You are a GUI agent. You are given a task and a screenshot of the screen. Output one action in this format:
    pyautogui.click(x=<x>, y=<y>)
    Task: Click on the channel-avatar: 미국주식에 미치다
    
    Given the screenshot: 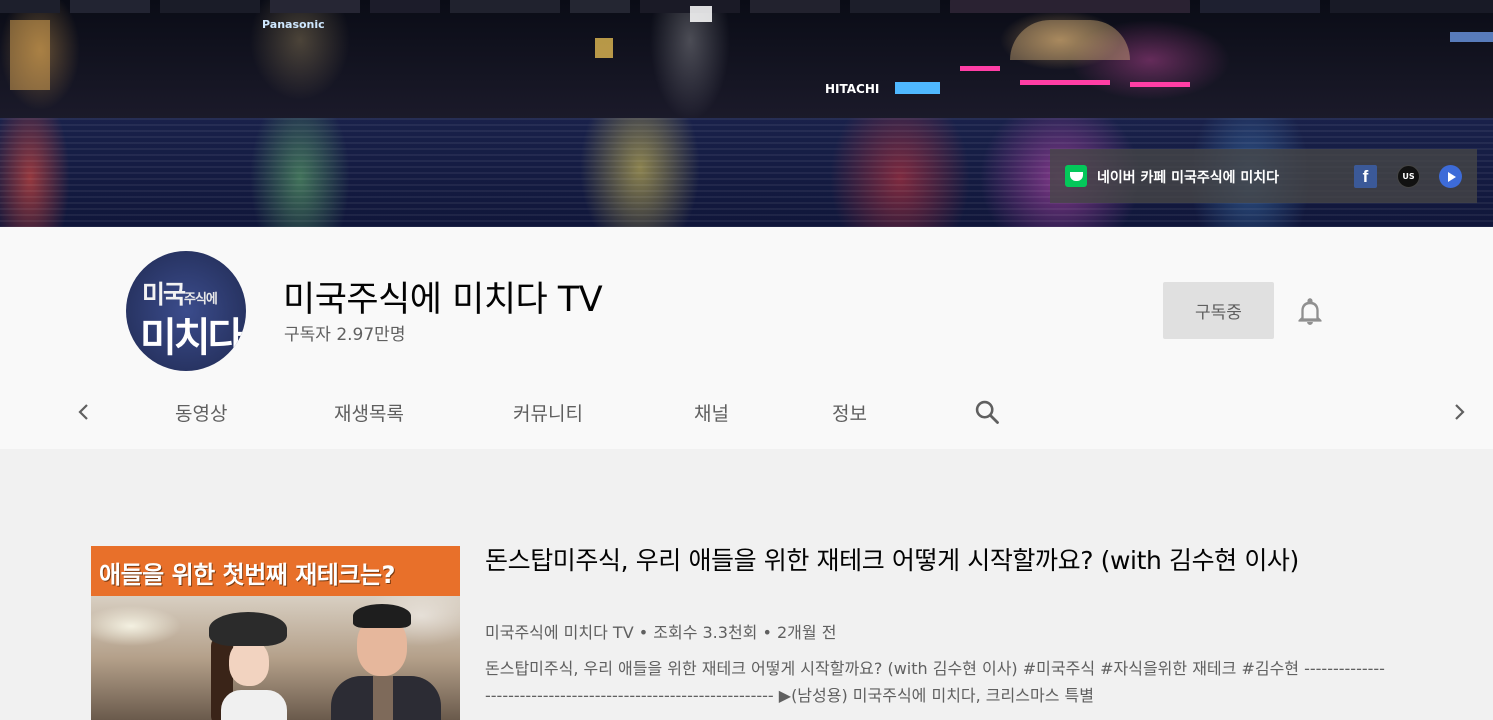 What is the action you would take?
    pyautogui.click(x=186, y=311)
    